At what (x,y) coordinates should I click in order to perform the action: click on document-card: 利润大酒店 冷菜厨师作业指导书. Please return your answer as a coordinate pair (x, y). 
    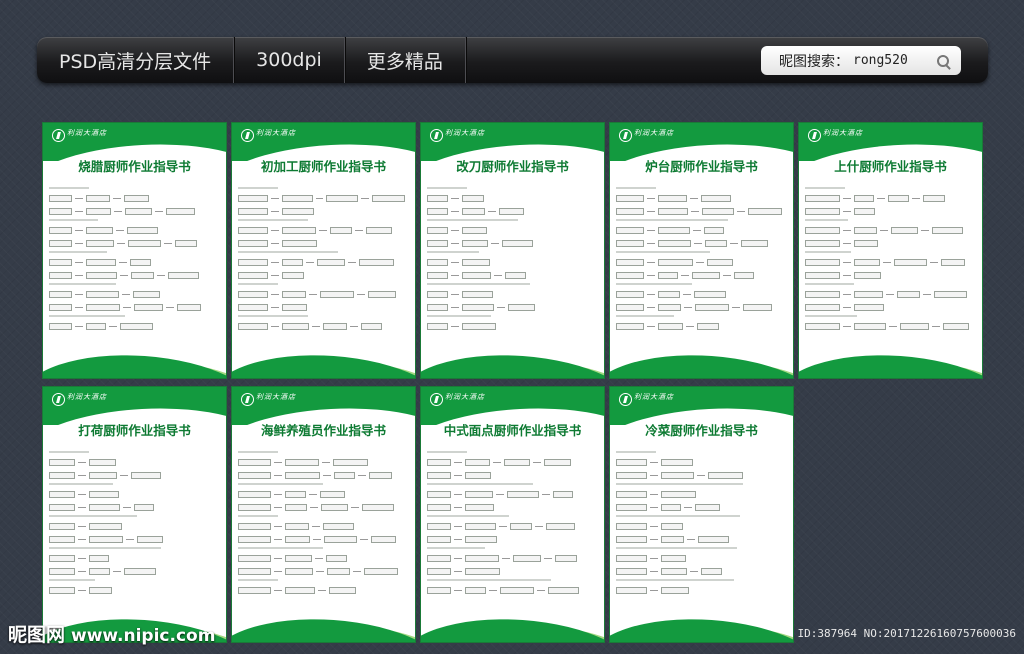
    Looking at the image, I should click on (701, 514).